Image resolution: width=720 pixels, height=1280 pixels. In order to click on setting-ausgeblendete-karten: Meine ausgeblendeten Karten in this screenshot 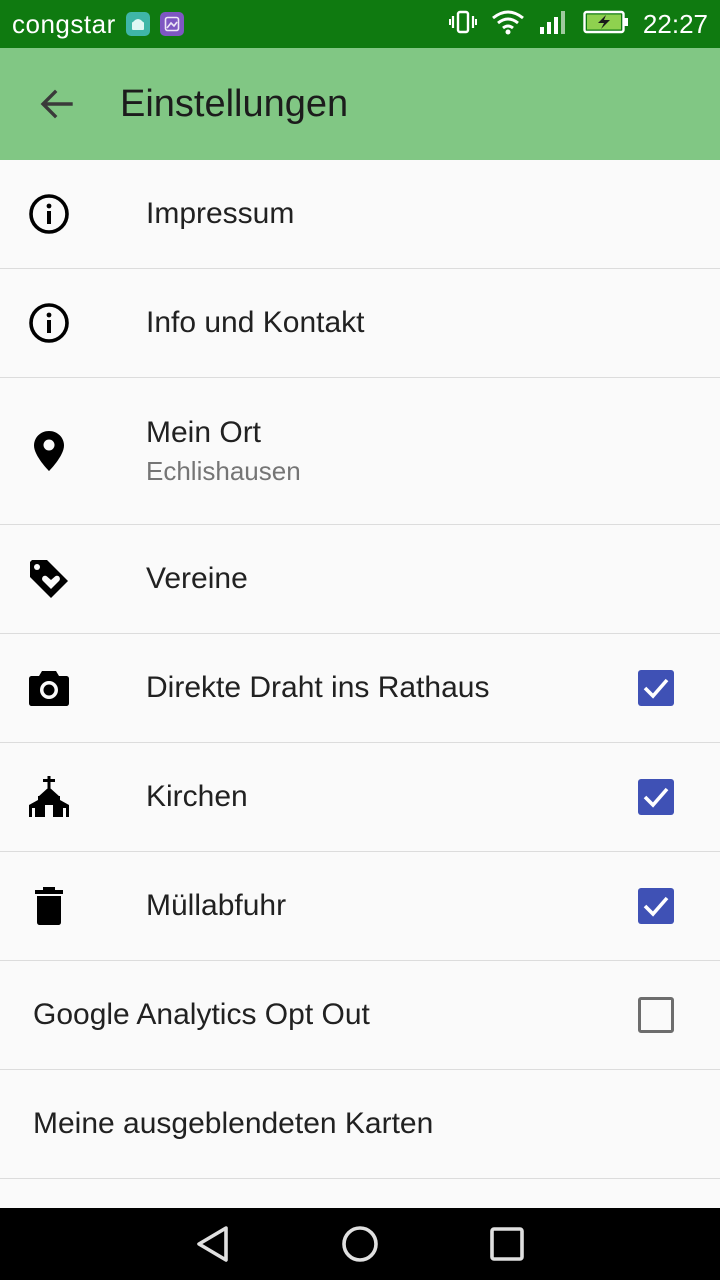, I will do `click(360, 1124)`.